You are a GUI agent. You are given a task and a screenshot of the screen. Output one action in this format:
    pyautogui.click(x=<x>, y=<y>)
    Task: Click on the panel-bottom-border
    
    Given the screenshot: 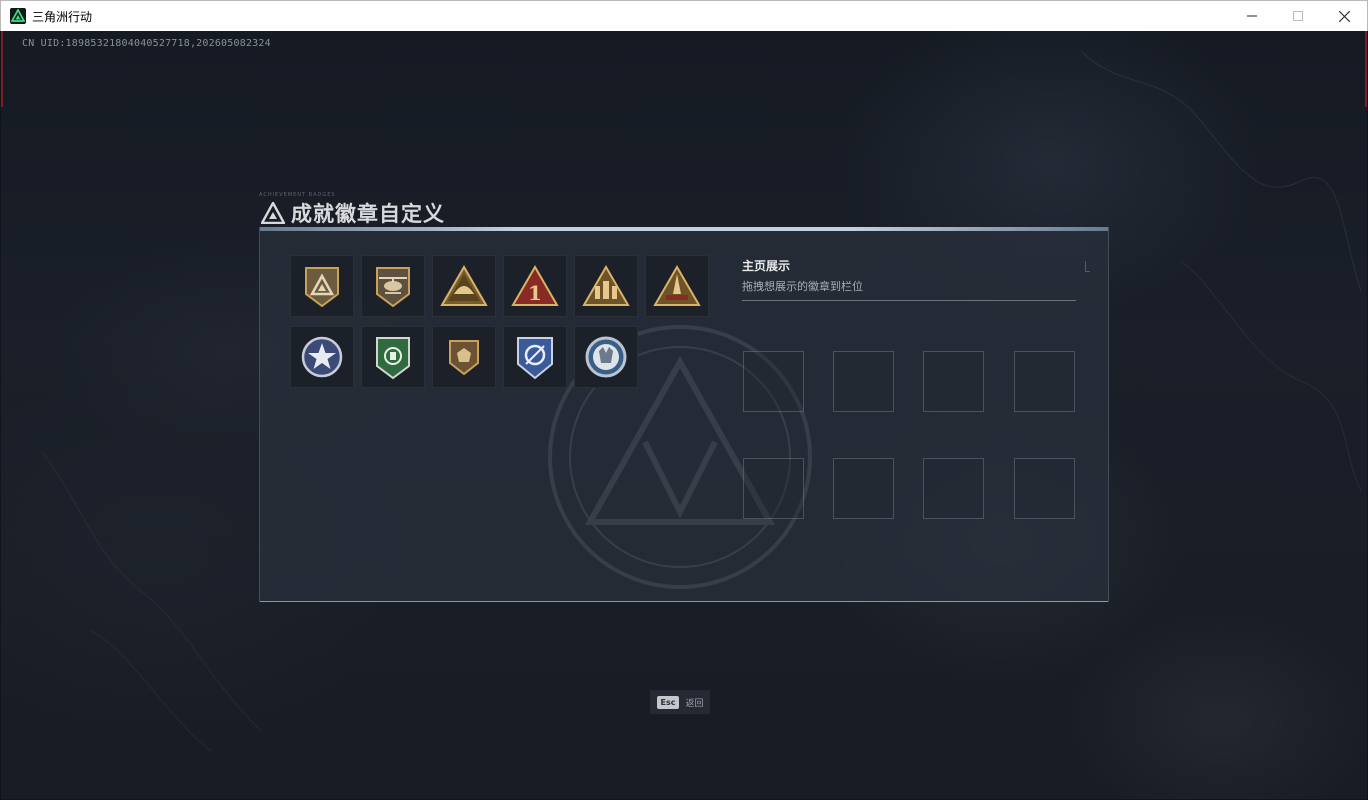 What is the action you would take?
    pyautogui.click(x=684, y=601)
    